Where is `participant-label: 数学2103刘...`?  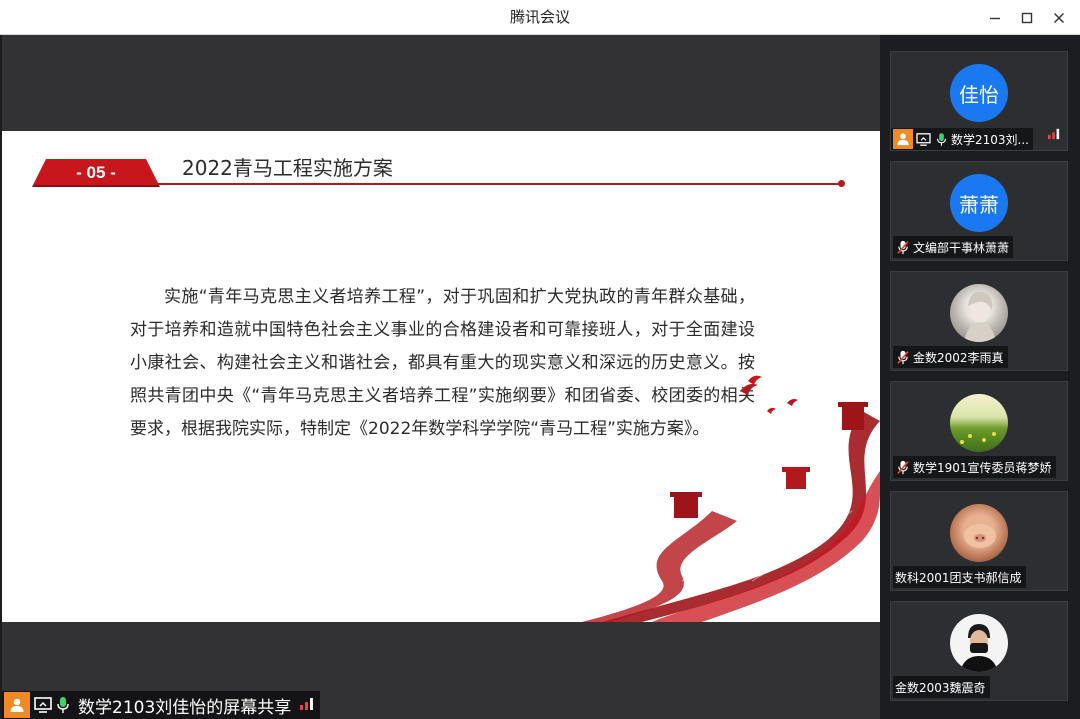
participant-label: 数学2103刘... is located at coordinates (962, 139).